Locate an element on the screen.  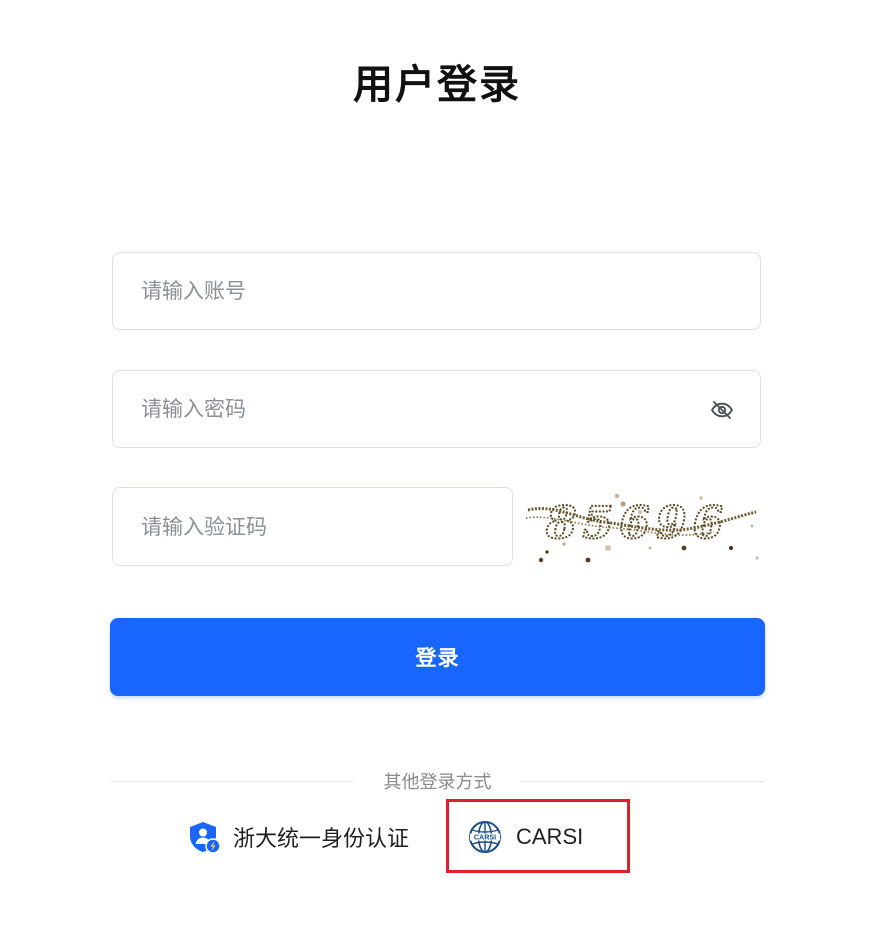
divider-line-right is located at coordinates (643, 781).